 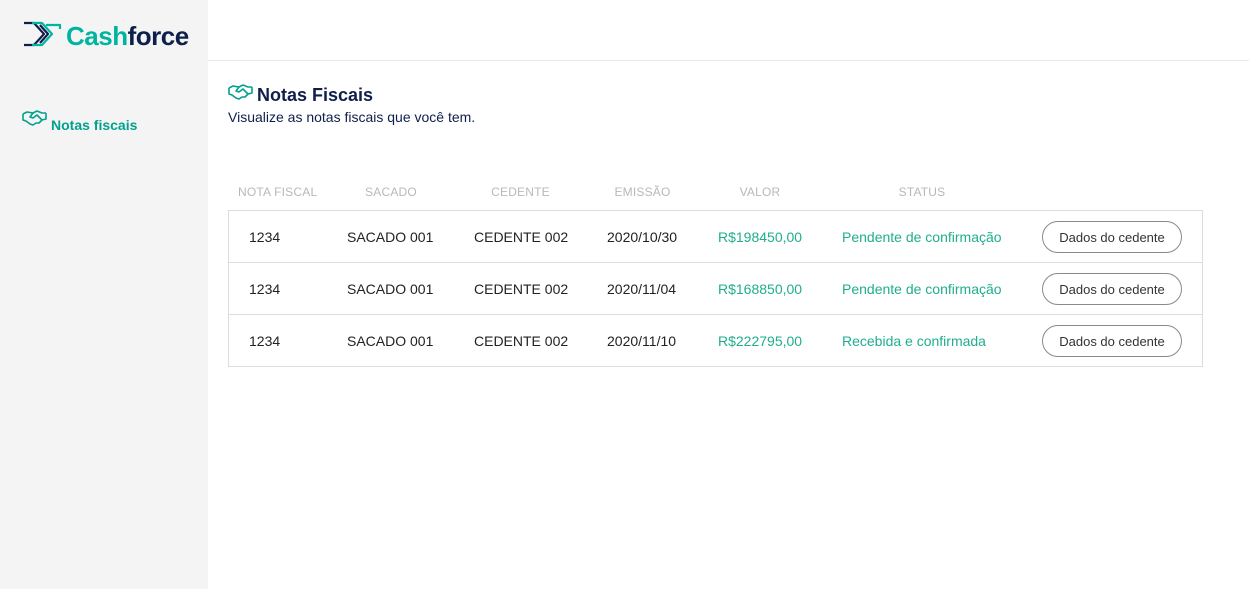 I want to click on page-subtitle: Visualize as notas fiscais que você tem., so click(x=352, y=117).